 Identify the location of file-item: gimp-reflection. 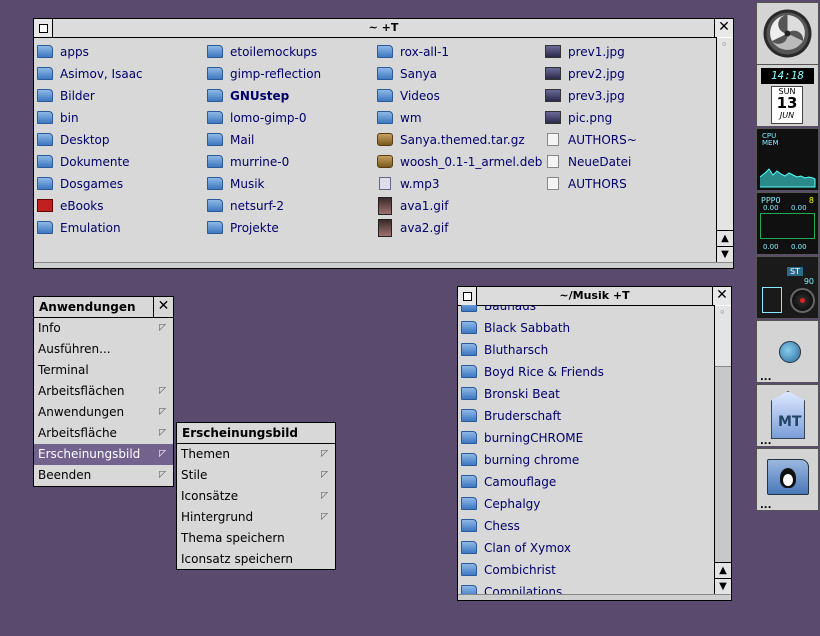
(264, 74).